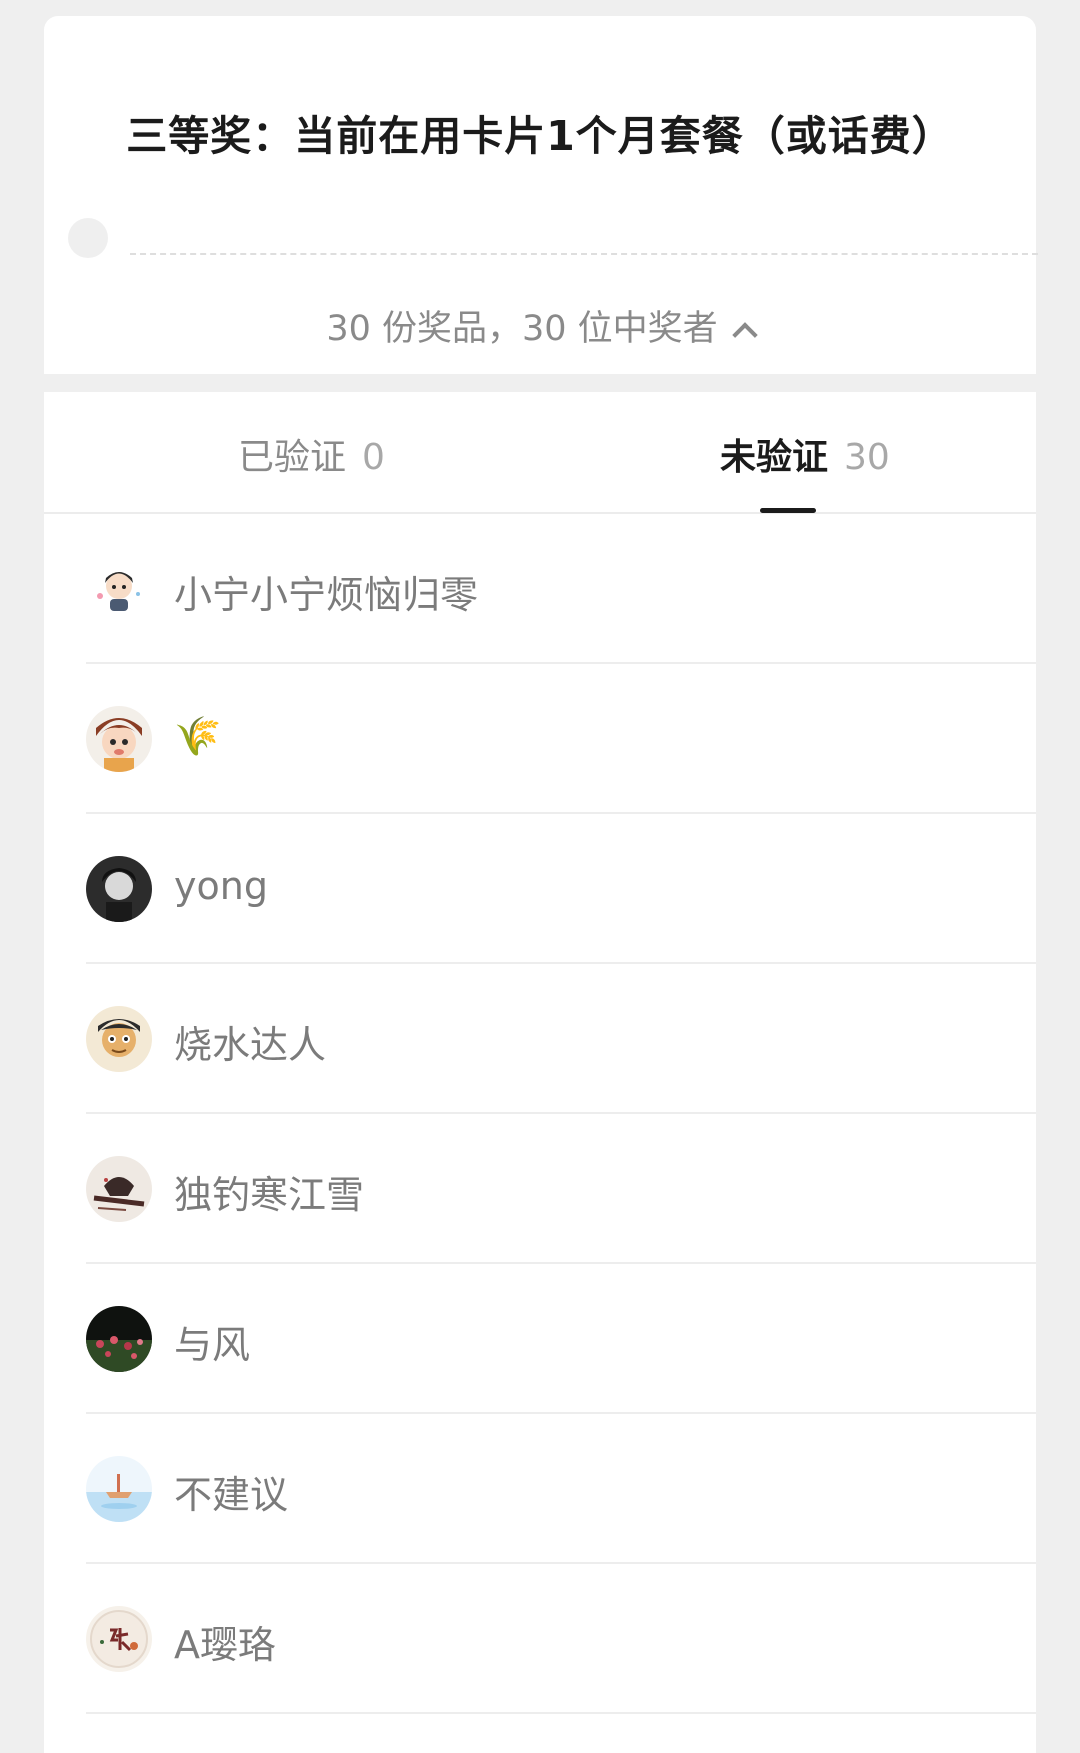 The image size is (1080, 1753). I want to click on tab-verified-count: 0, so click(373, 457).